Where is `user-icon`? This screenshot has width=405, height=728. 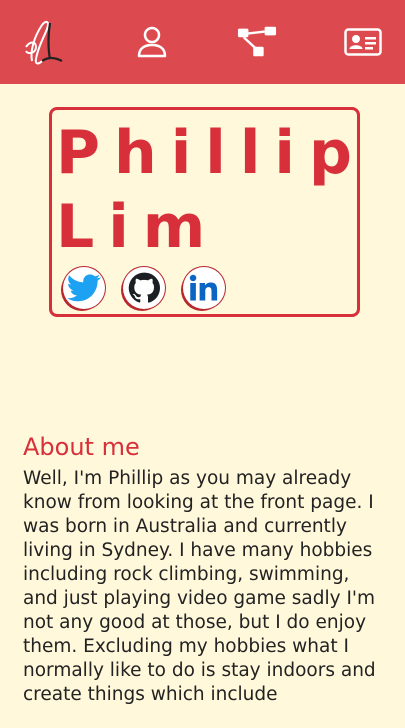
user-icon is located at coordinates (151, 42).